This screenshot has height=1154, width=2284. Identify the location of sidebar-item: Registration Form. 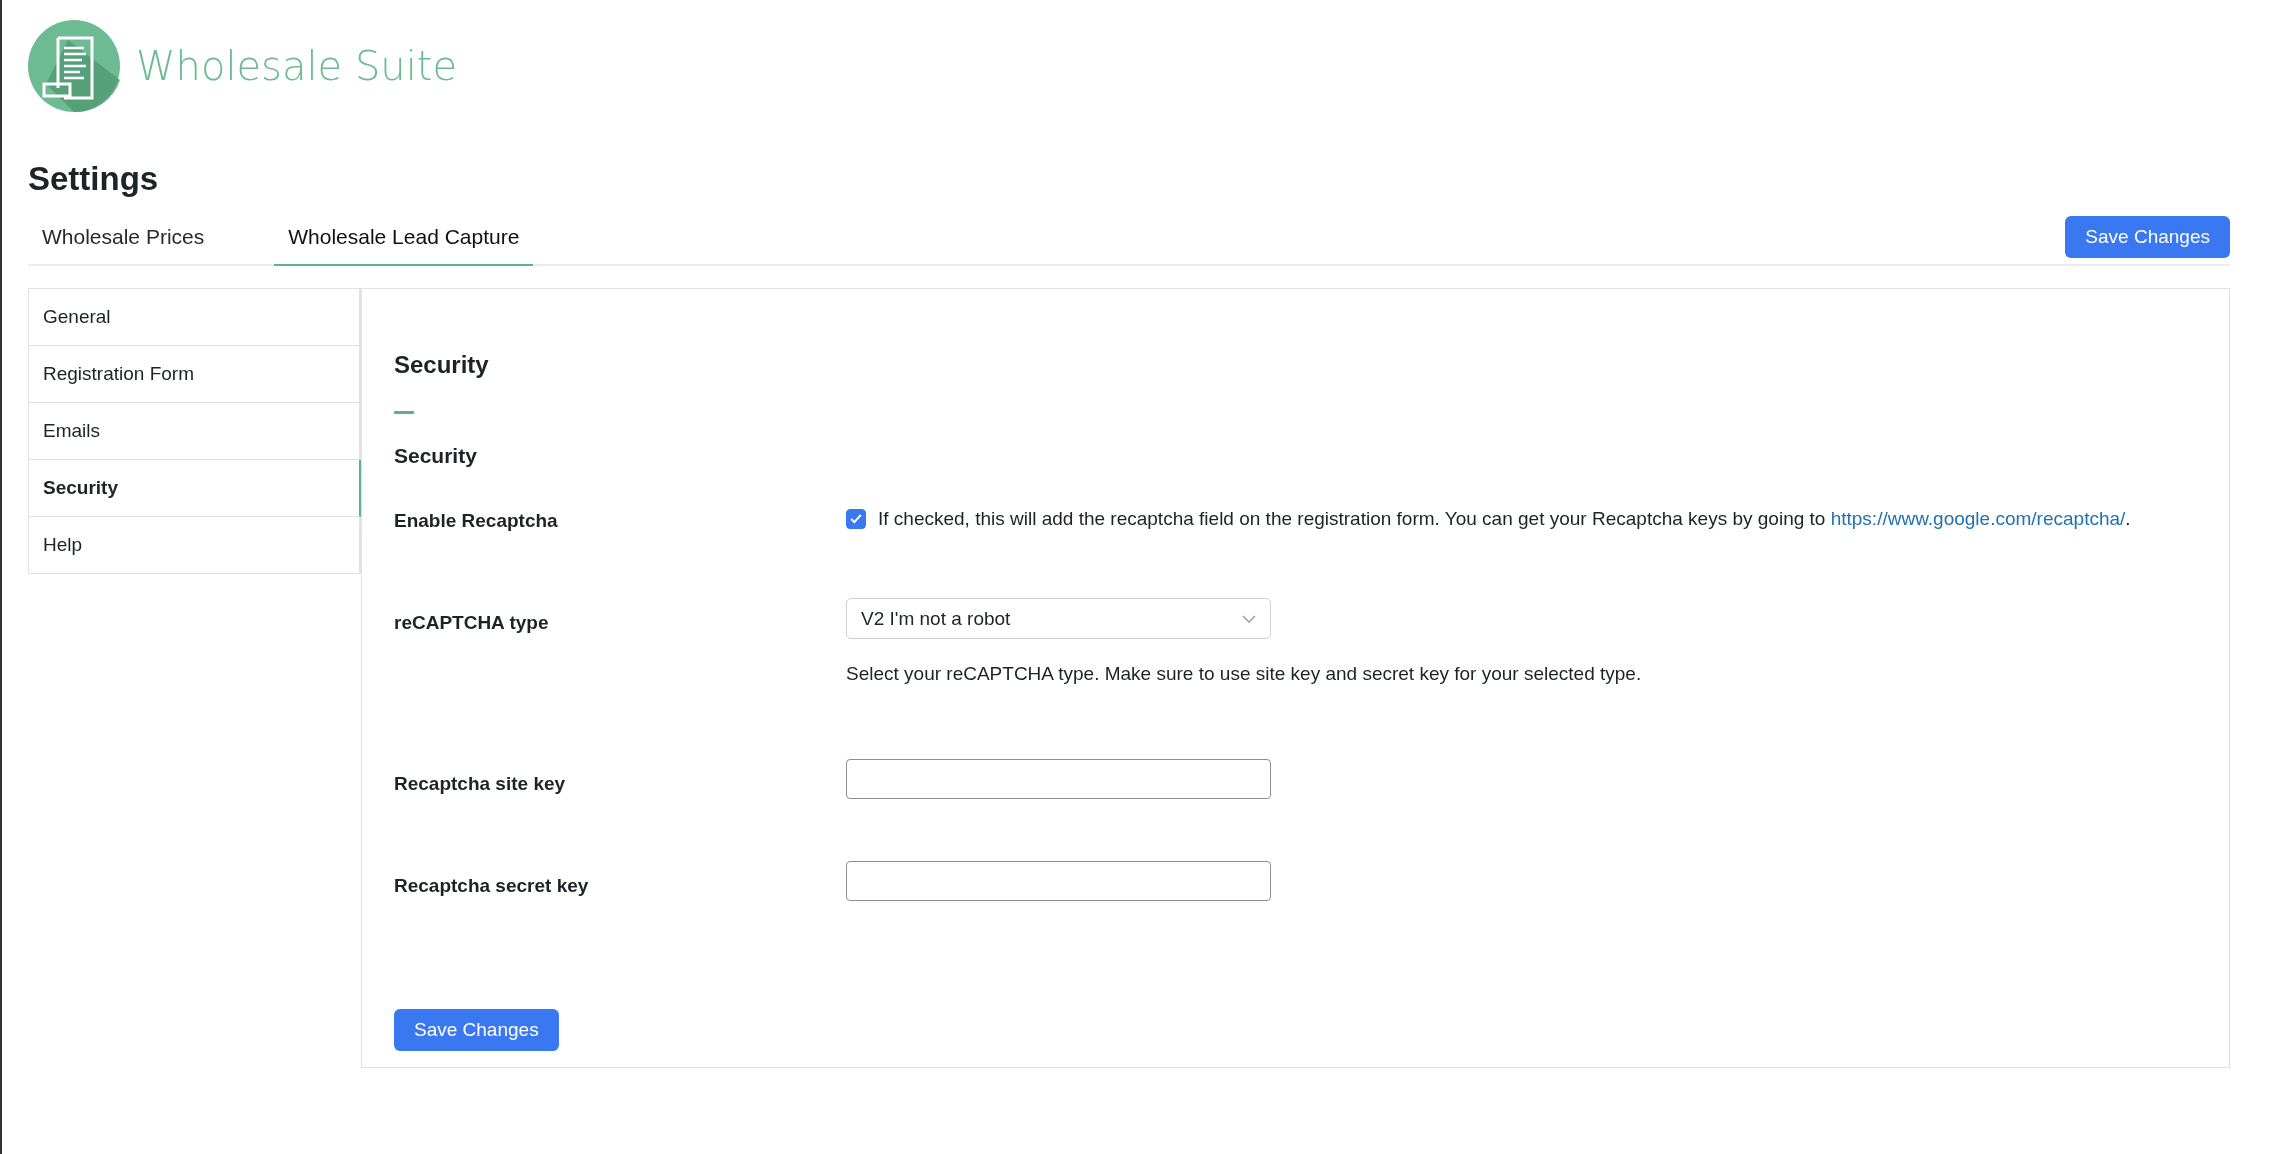
(195, 374).